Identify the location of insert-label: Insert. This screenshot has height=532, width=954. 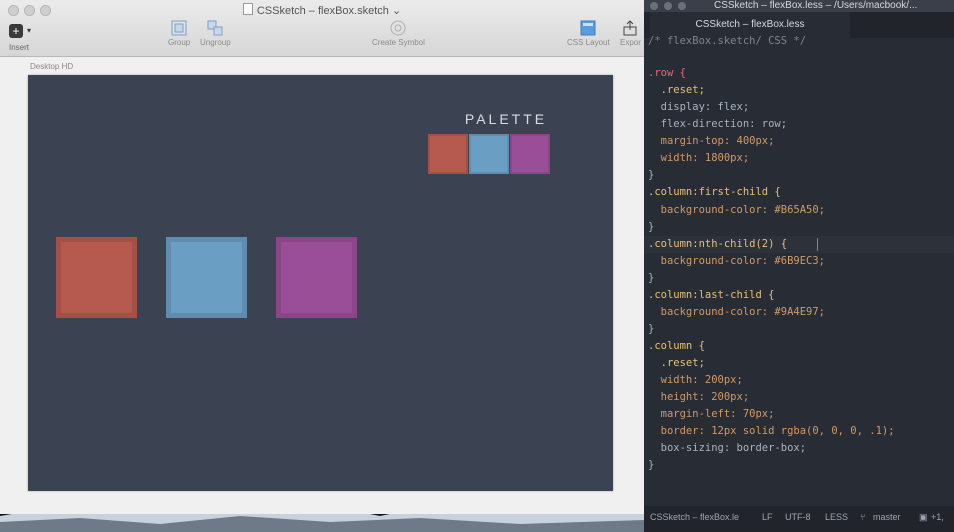
(19, 47).